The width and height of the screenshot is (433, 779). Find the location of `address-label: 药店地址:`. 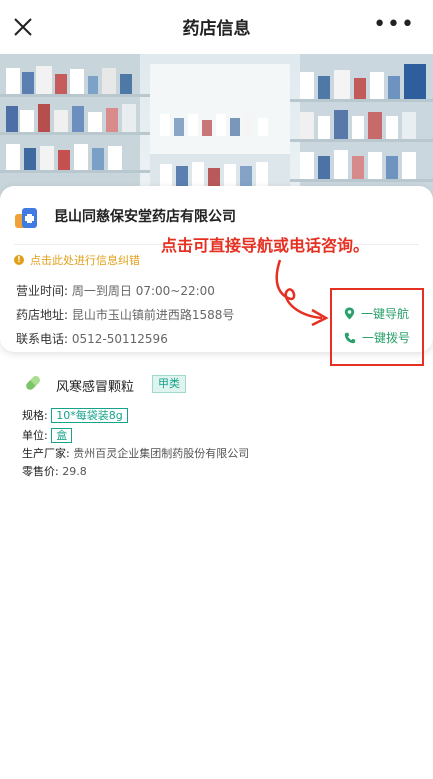

address-label: 药店地址: is located at coordinates (42, 315).